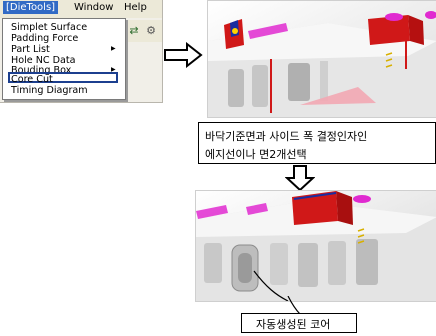 This screenshot has width=436, height=336. I want to click on core-label: 자동생성된 코어, so click(293, 324).